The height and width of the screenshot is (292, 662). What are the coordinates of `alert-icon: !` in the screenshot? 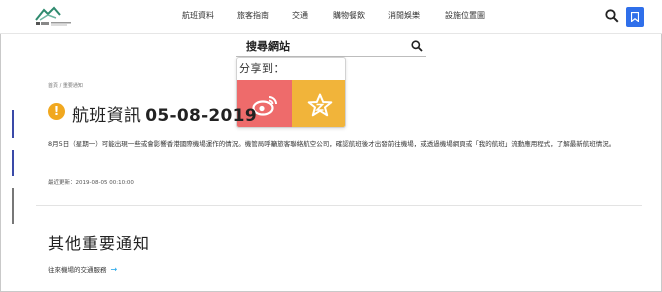 It's located at (56, 111).